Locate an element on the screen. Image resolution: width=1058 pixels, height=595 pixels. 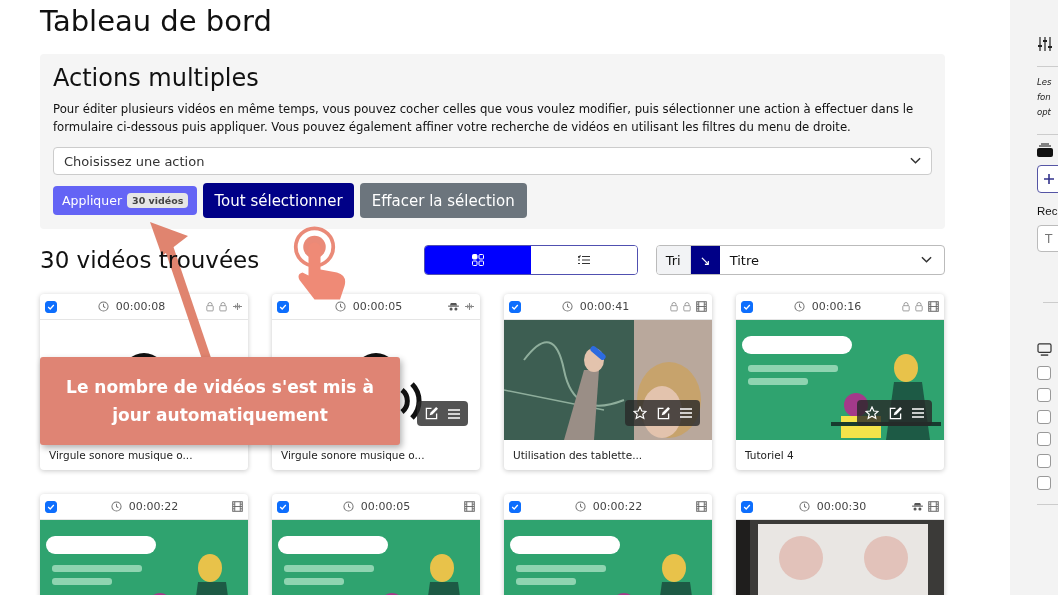
sidebar-intro-text: fon is located at coordinates (1044, 97).